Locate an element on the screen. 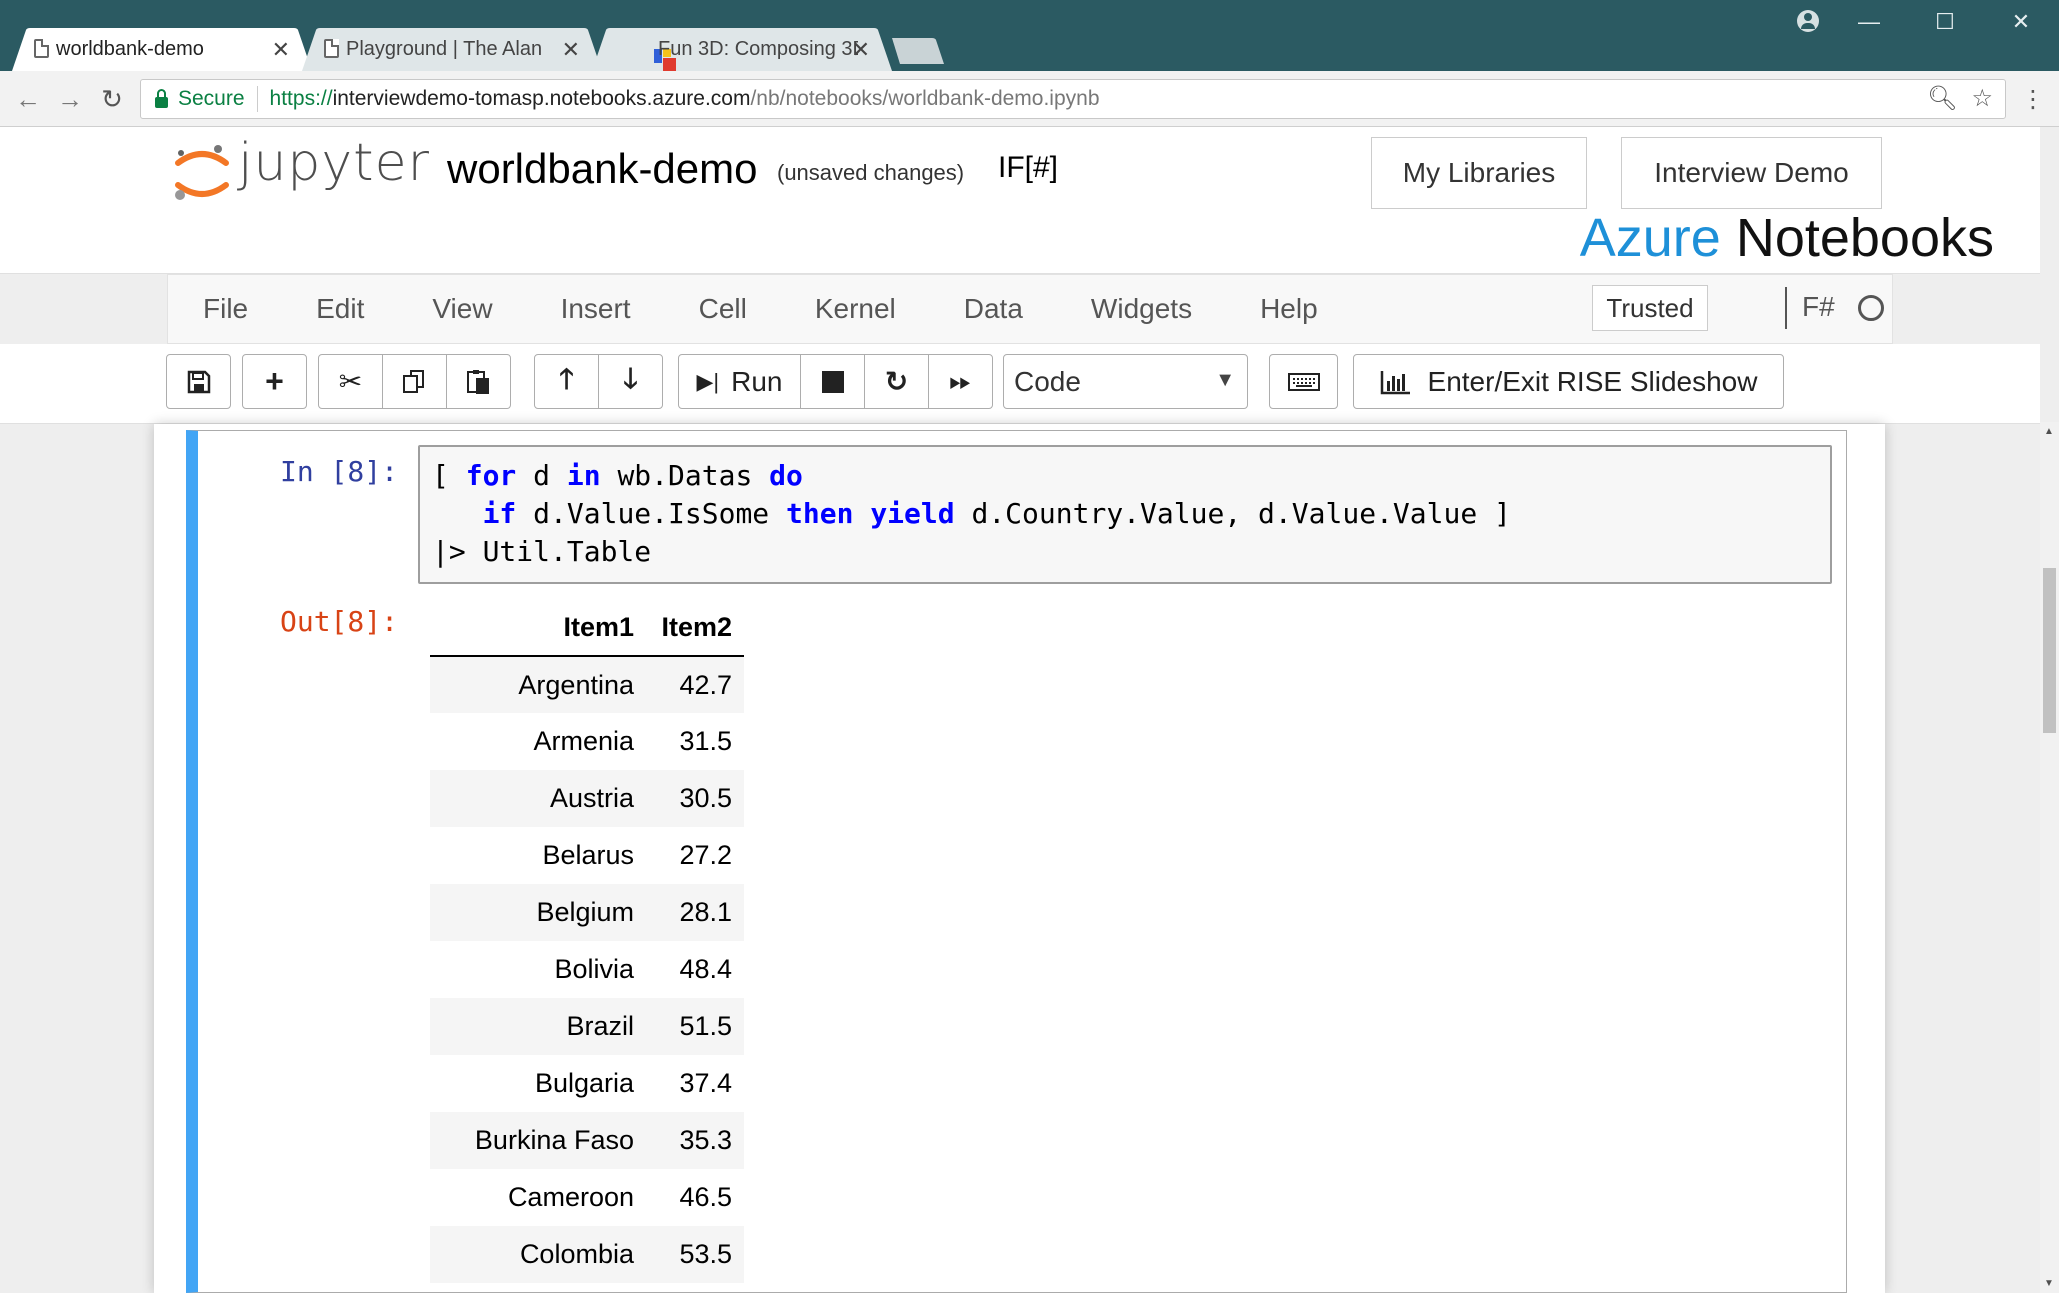 The image size is (2059, 1293). command-palette-button is located at coordinates (1303, 381).